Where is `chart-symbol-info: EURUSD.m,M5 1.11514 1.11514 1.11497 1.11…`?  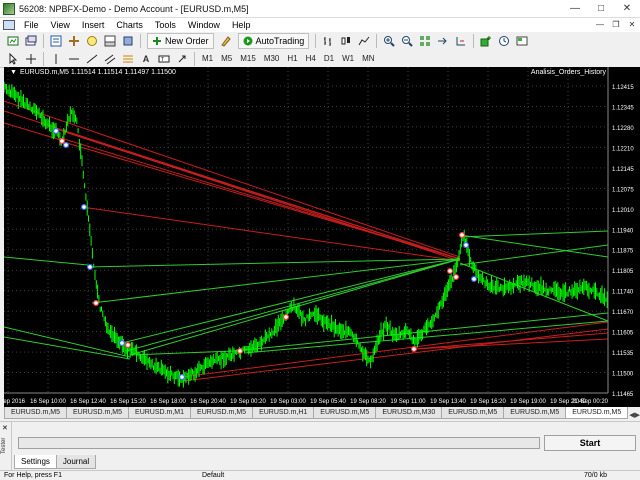
chart-symbol-info: EURUSD.m,M5 1.11514 1.11514 1.11497 1.11… is located at coordinates (97, 72).